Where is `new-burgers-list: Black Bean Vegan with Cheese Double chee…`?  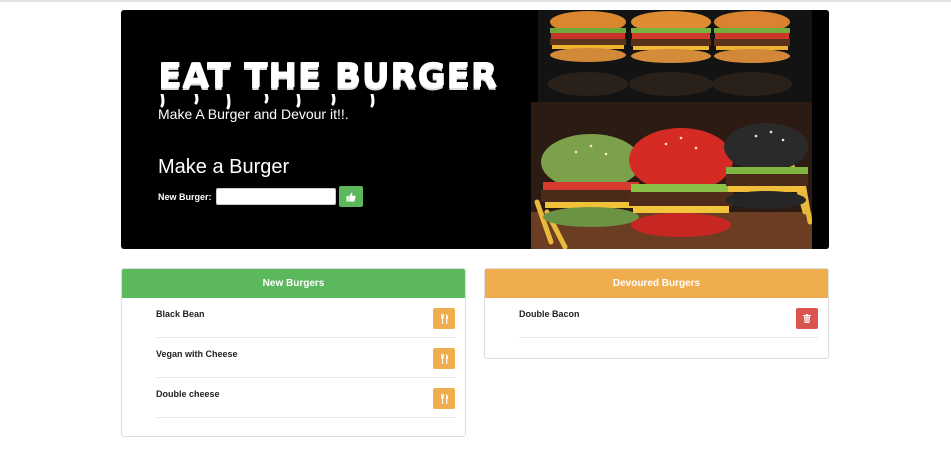
new-burgers-list: Black Bean Vegan with Cheese Double chee… is located at coordinates (293, 358).